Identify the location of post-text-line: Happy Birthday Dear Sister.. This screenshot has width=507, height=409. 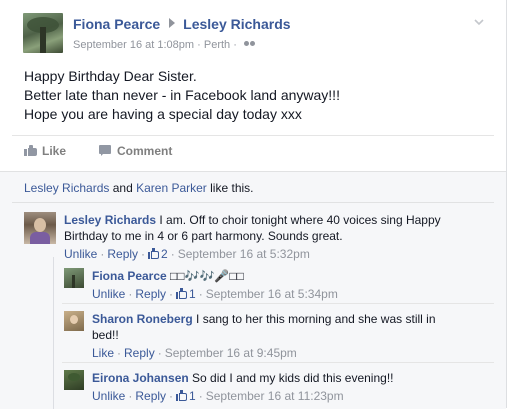
(110, 76).